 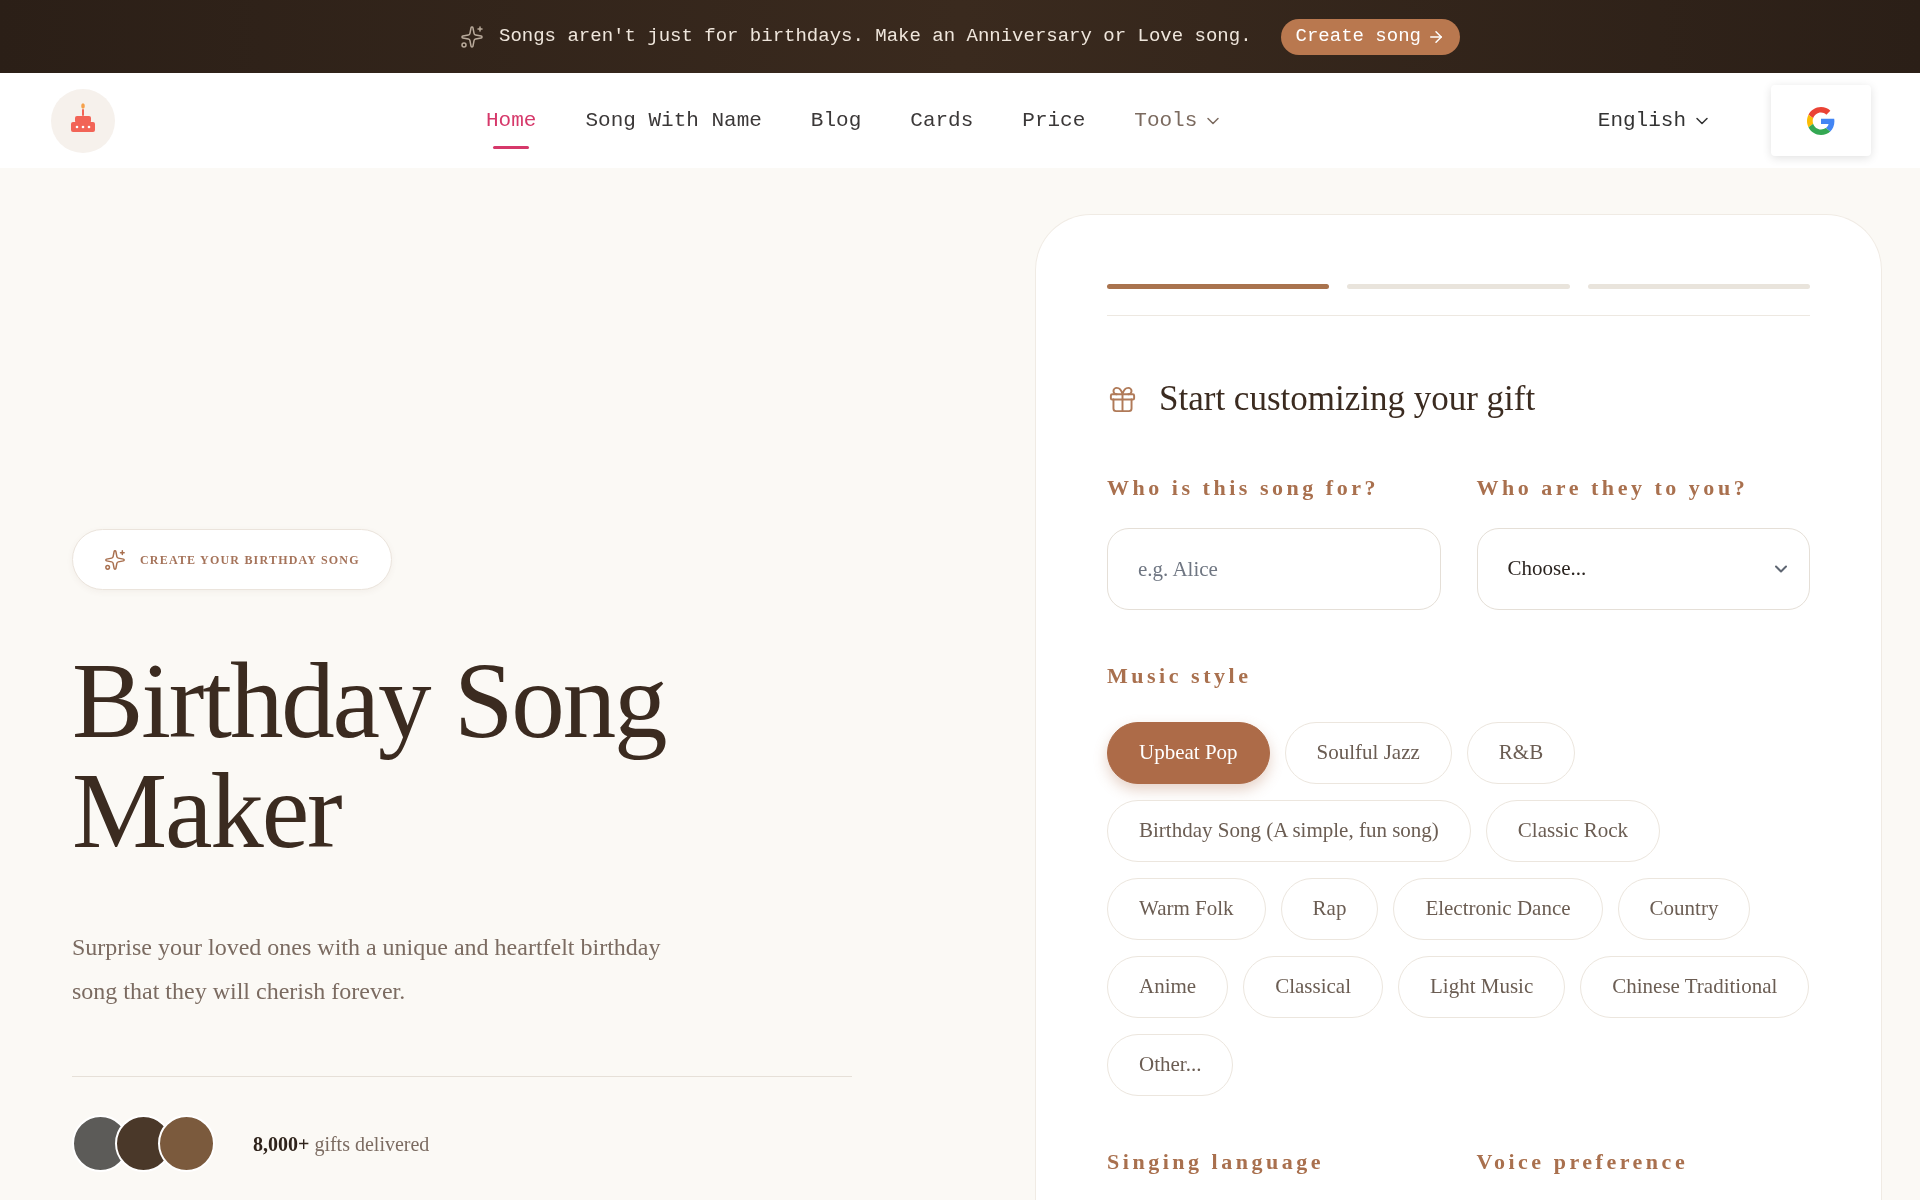 What do you see at coordinates (1054, 120) in the screenshot?
I see `nav-link: Price` at bounding box center [1054, 120].